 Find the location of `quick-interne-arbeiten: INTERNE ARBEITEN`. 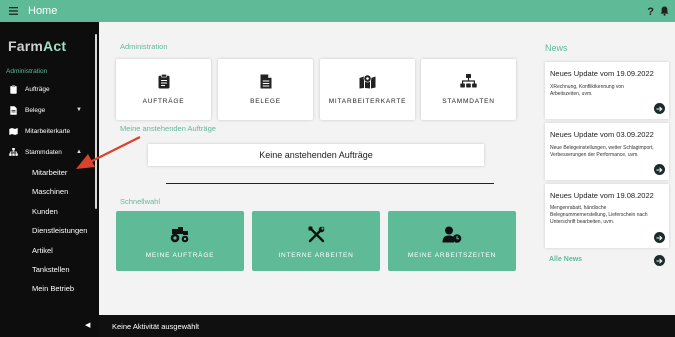

quick-interne-arbeiten: INTERNE ARBEITEN is located at coordinates (316, 241).